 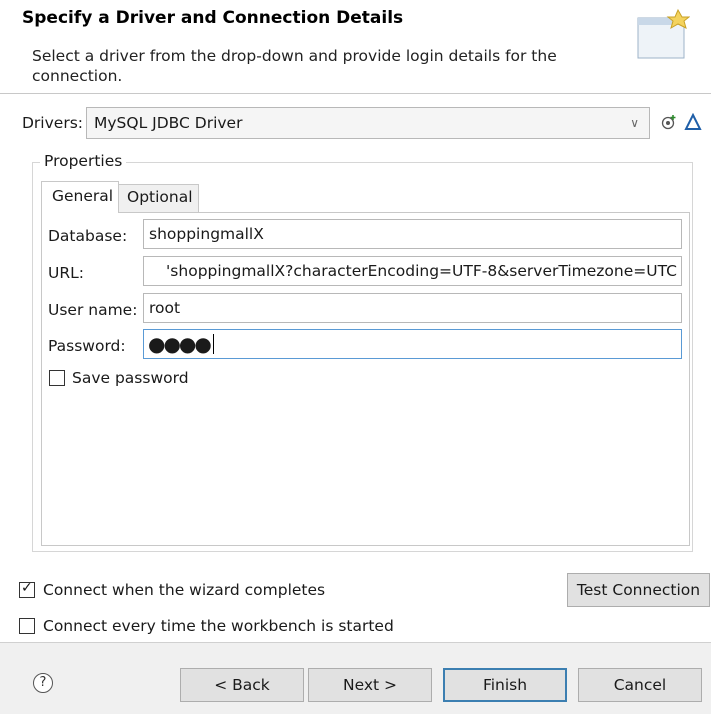 I want to click on tab-general-label: General, so click(x=83, y=196).